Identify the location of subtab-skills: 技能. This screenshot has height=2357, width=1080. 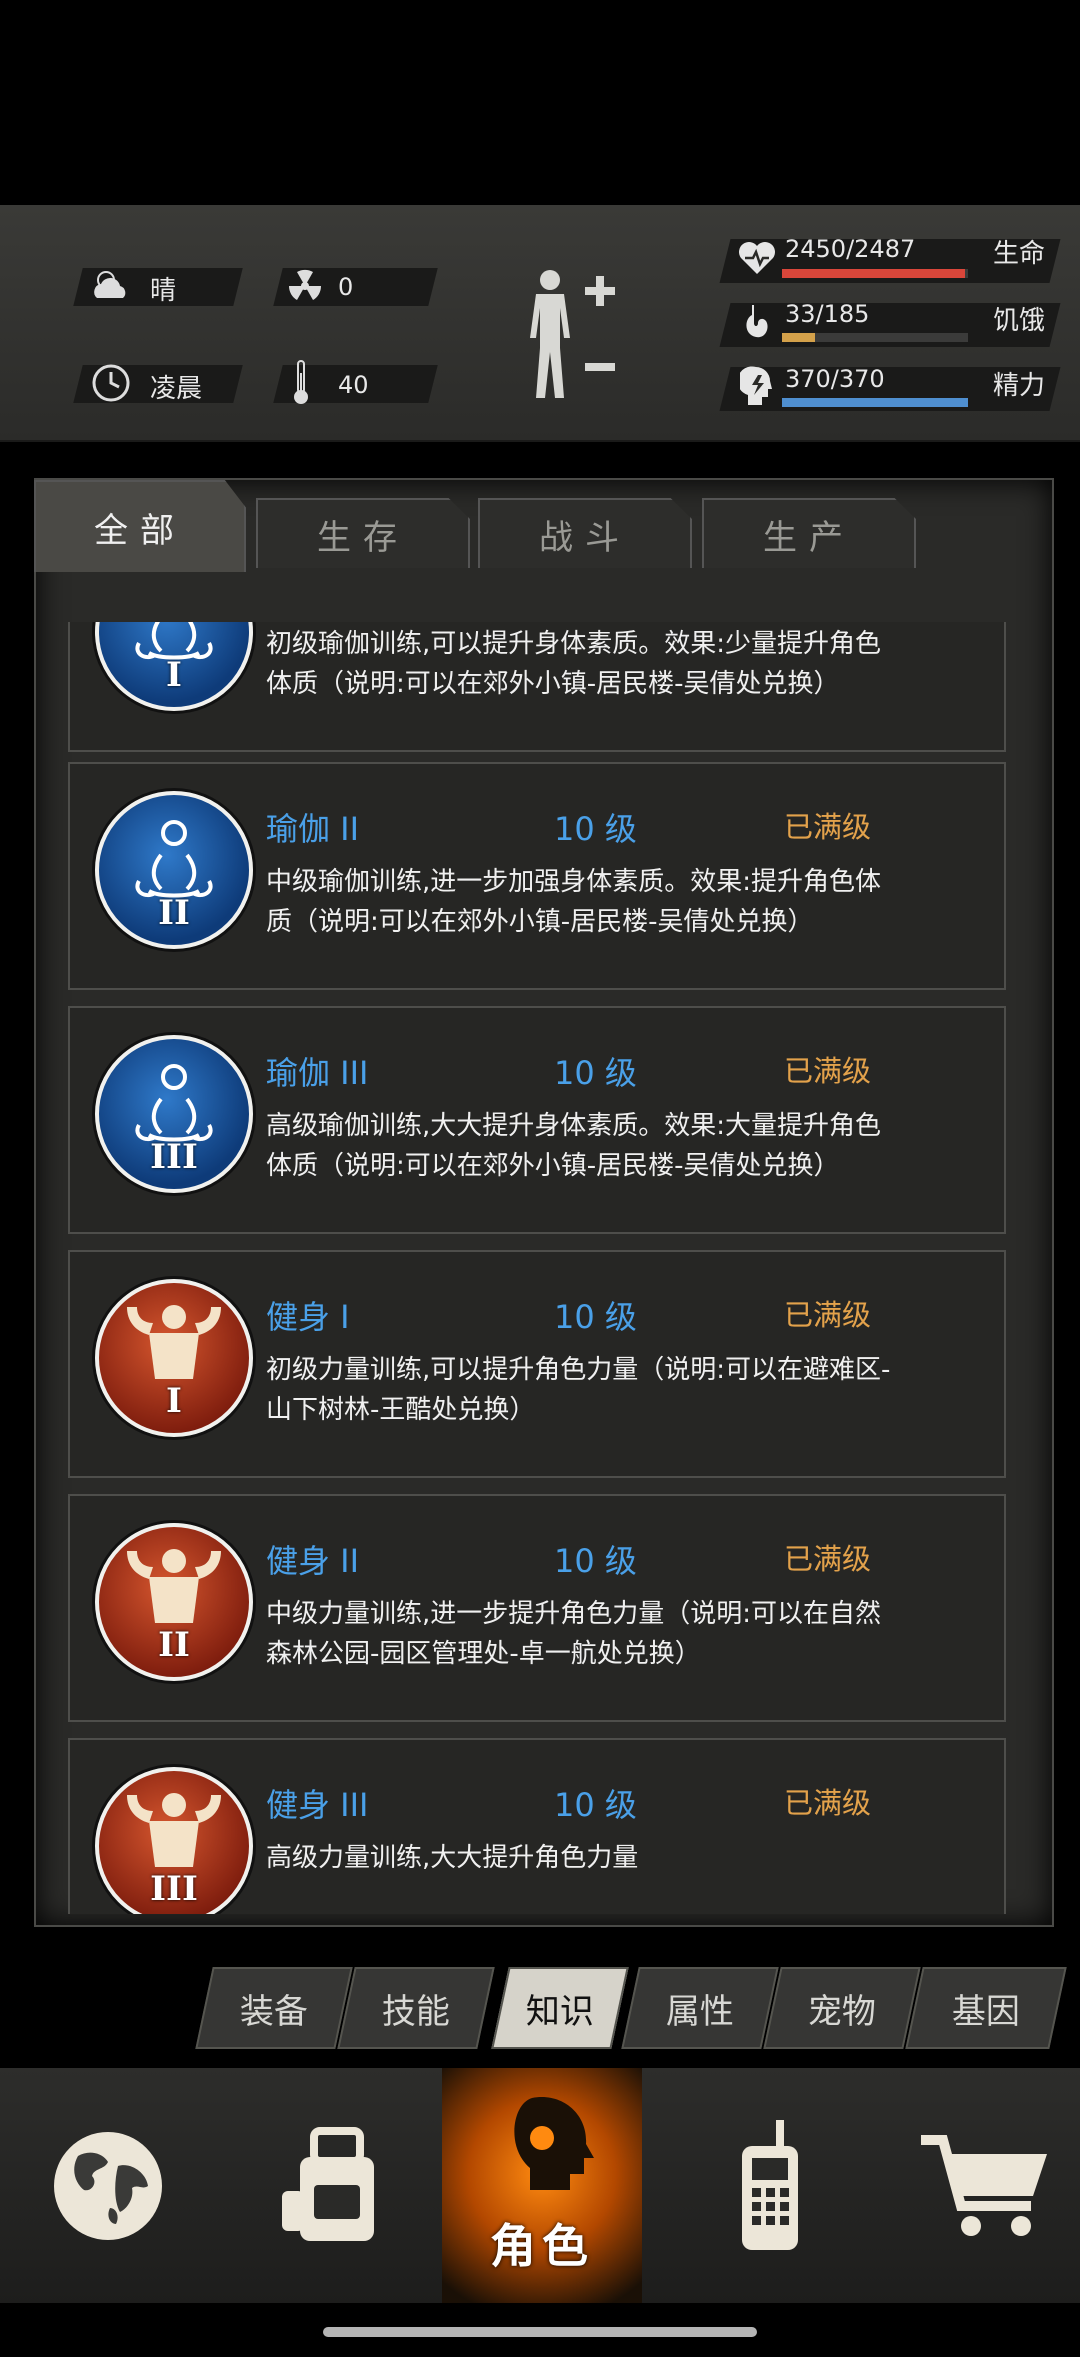
(416, 2008).